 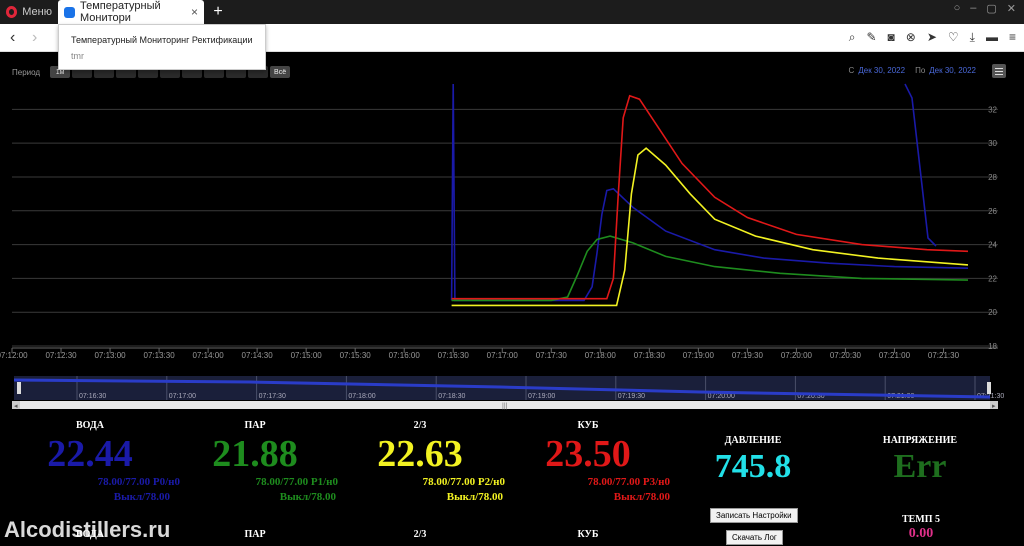 What do you see at coordinates (912, 70) in the screenshot?
I see `date-range: С Дек 30, 2022 По Дек 30, 2022` at bounding box center [912, 70].